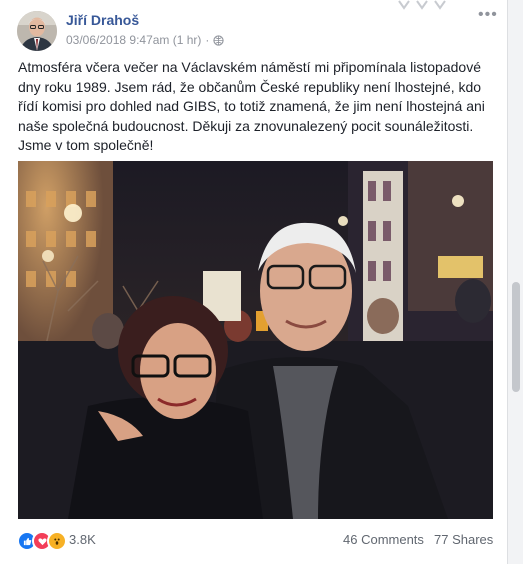  What do you see at coordinates (463, 539) in the screenshot?
I see `shares-count-link: 77 Shares` at bounding box center [463, 539].